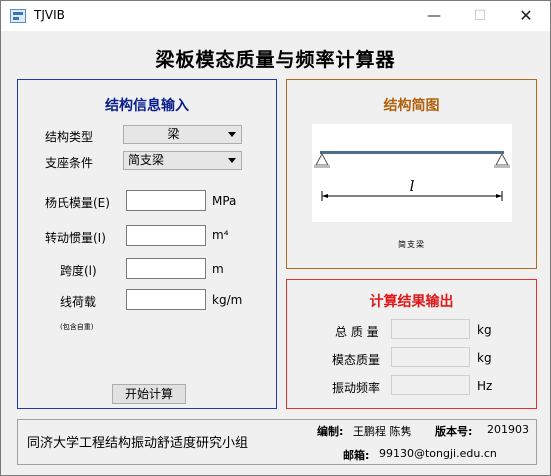 This screenshot has height=476, width=551. I want to click on email-address: 99130@tongji.edu.cn, so click(438, 453).